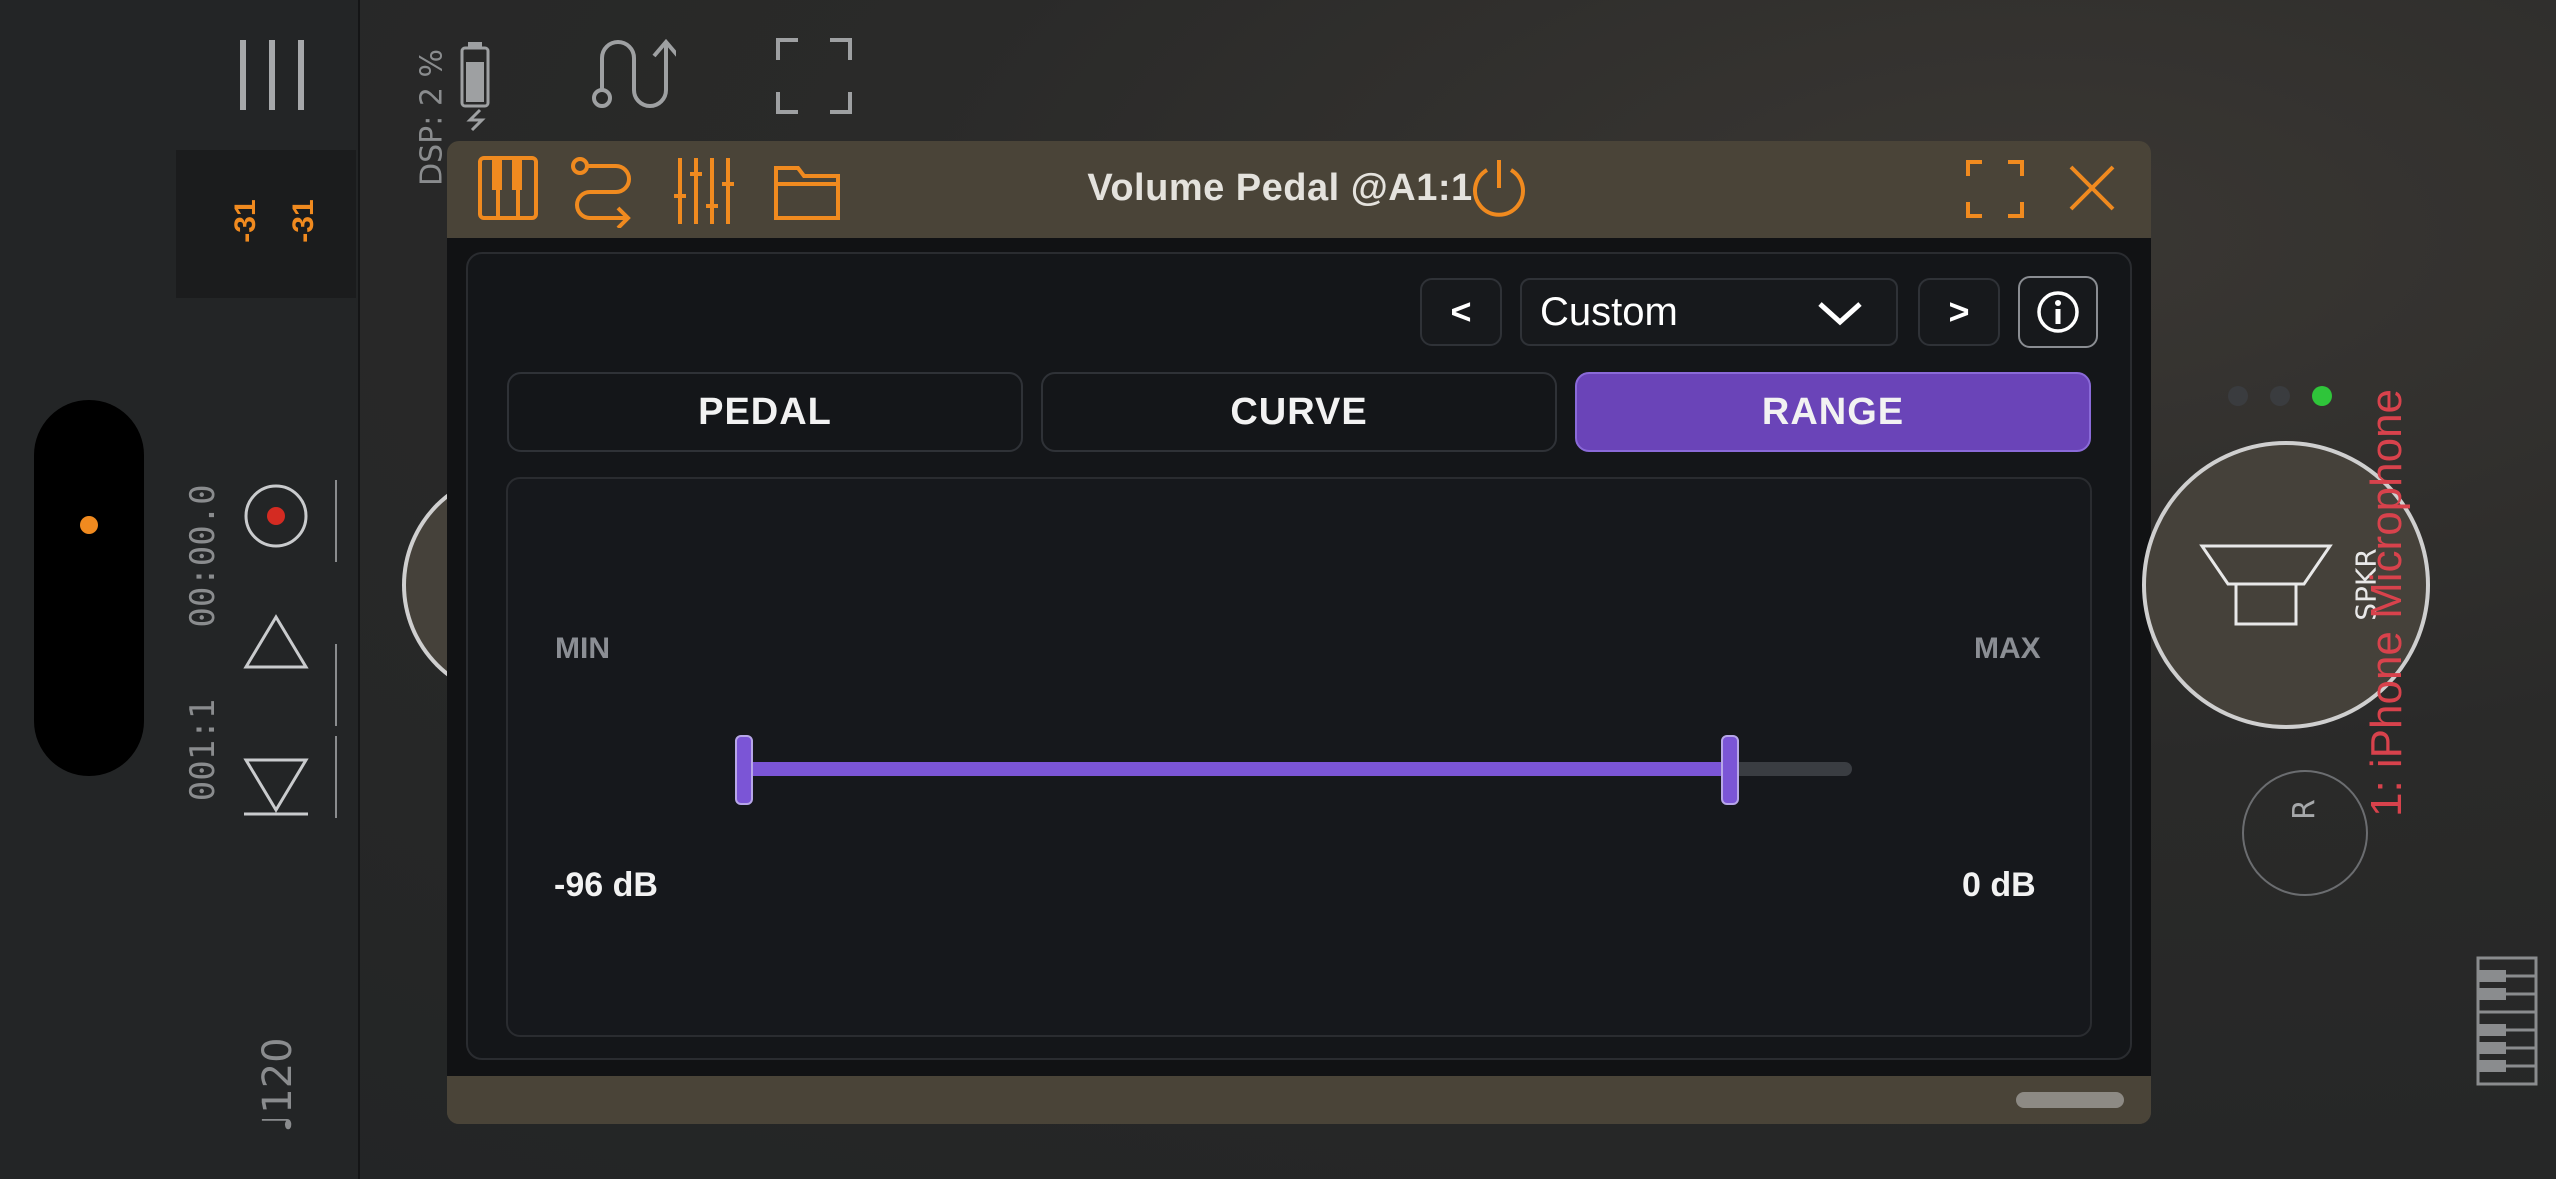 The height and width of the screenshot is (1179, 2556). What do you see at coordinates (266, 224) in the screenshot?
I see `level-meter` at bounding box center [266, 224].